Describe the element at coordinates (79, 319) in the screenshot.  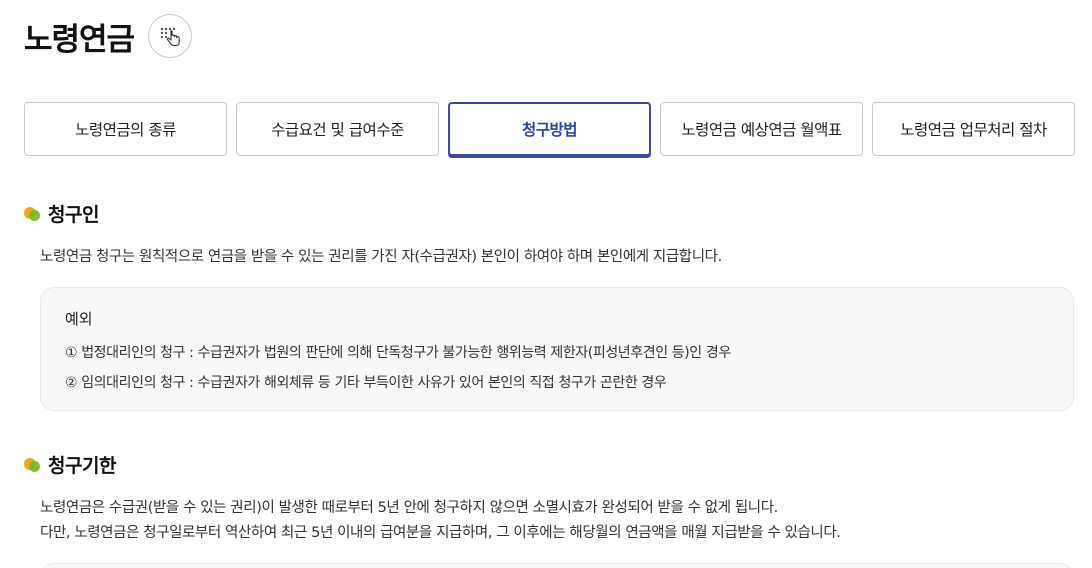
I see `exception-title: 예외` at that location.